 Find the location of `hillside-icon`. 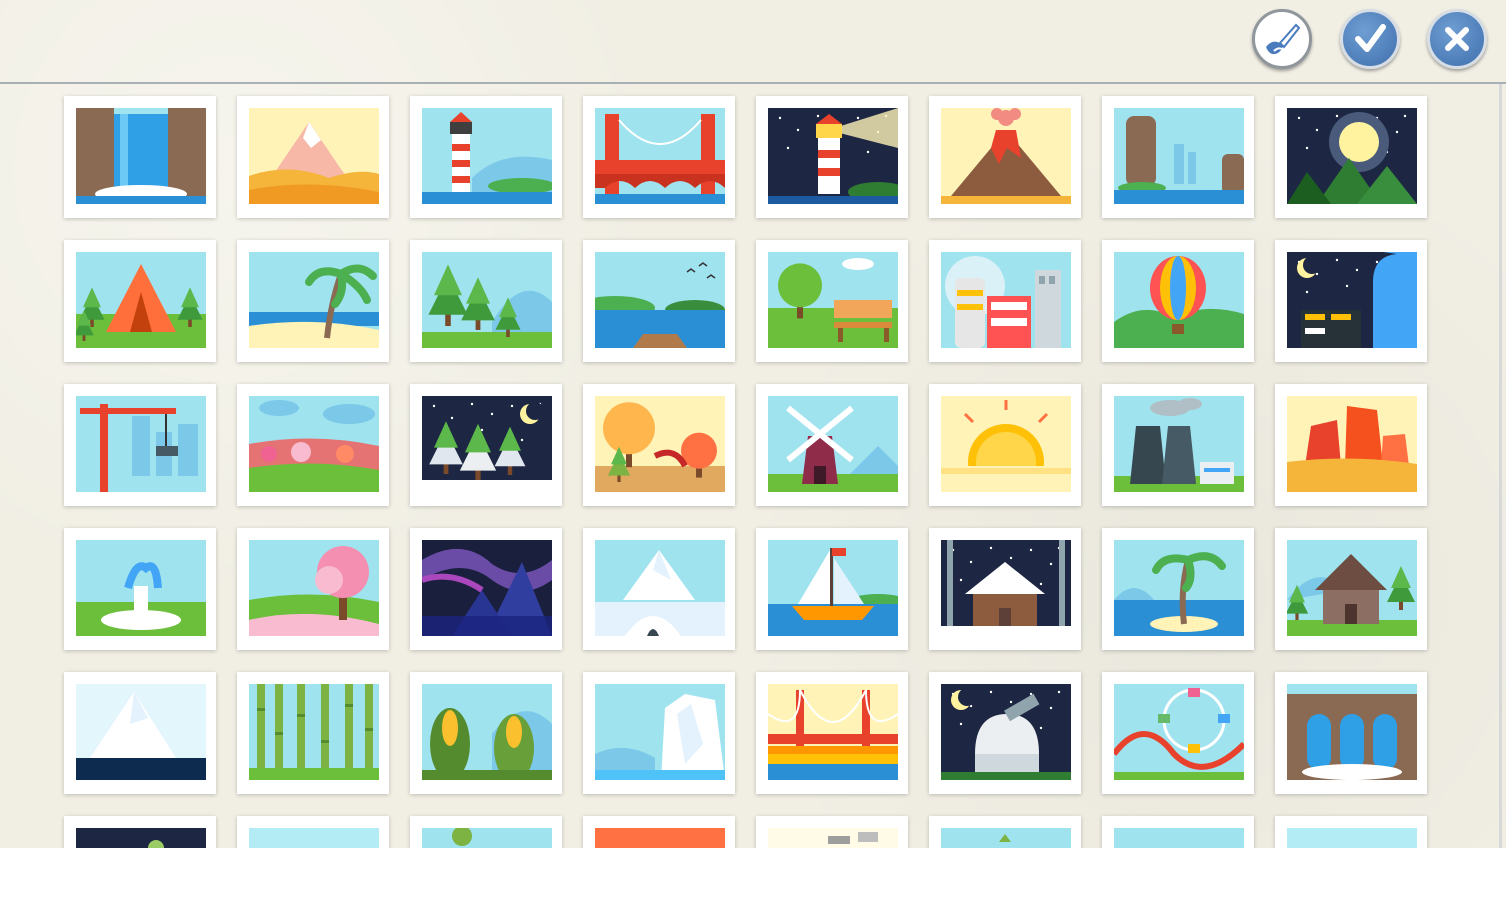

hillside-icon is located at coordinates (487, 838).